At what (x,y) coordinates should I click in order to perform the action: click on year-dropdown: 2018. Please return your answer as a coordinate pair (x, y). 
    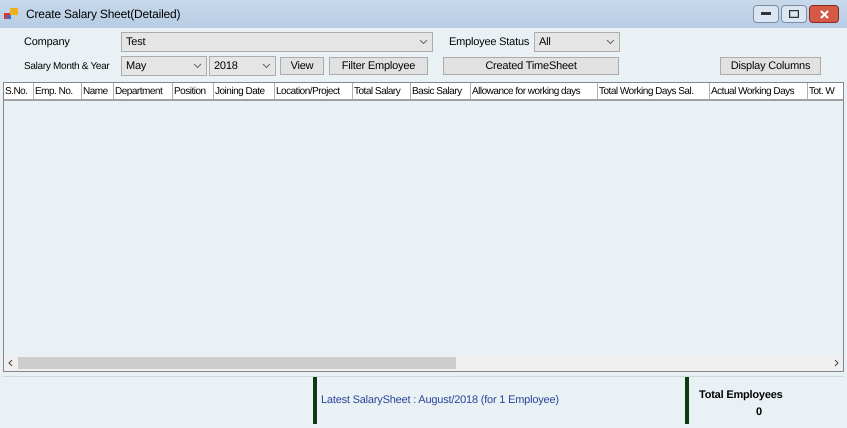
    Looking at the image, I should click on (242, 66).